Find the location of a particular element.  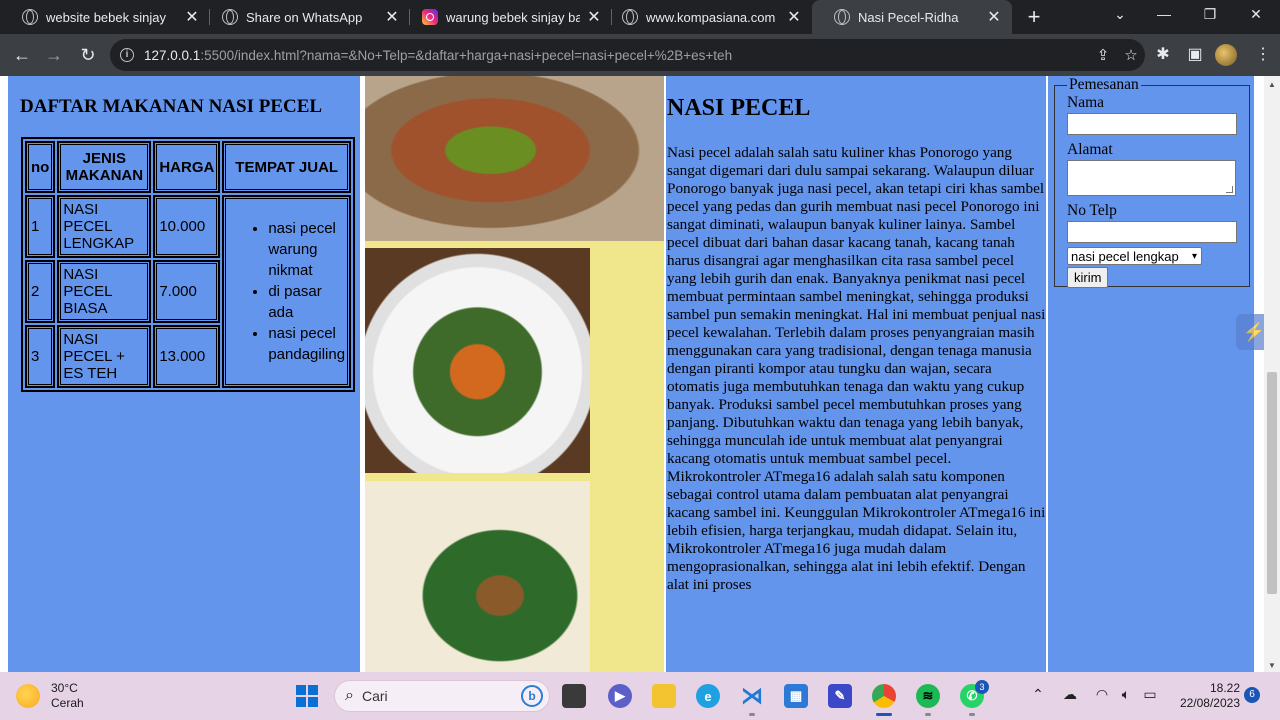

scrollbar-thumb is located at coordinates (1272, 483).